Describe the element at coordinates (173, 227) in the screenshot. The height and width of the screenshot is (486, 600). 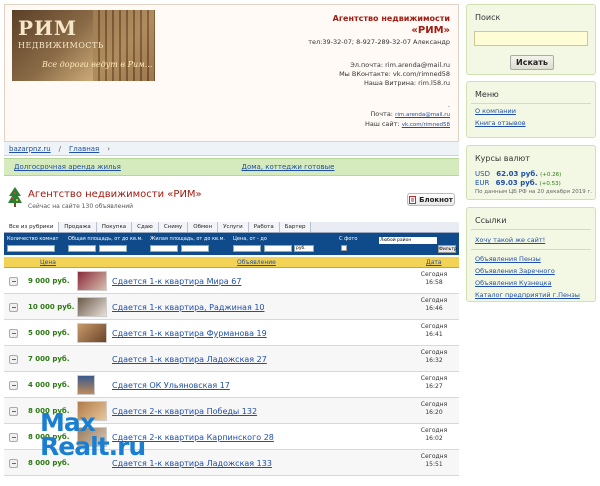
I see `tab-rent-in: Сниму` at that location.